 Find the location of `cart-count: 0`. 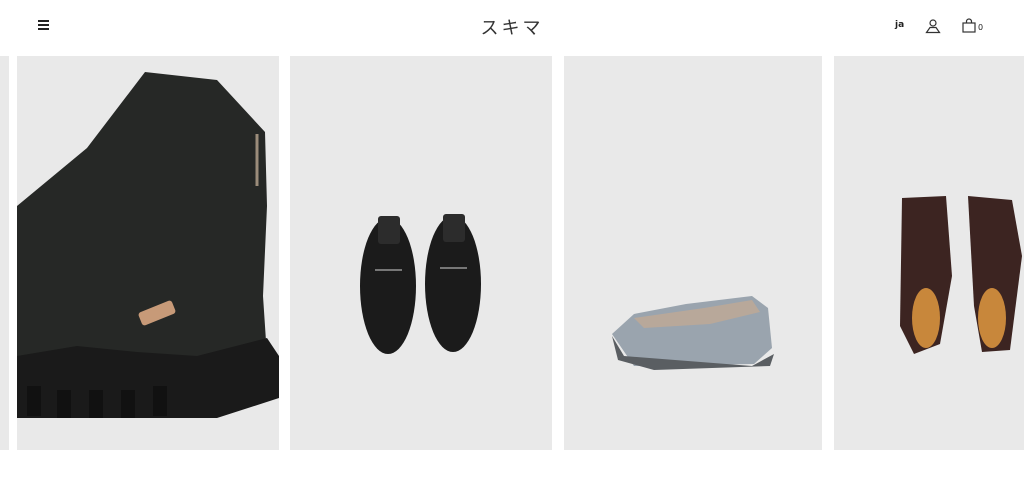

cart-count: 0 is located at coordinates (981, 27).